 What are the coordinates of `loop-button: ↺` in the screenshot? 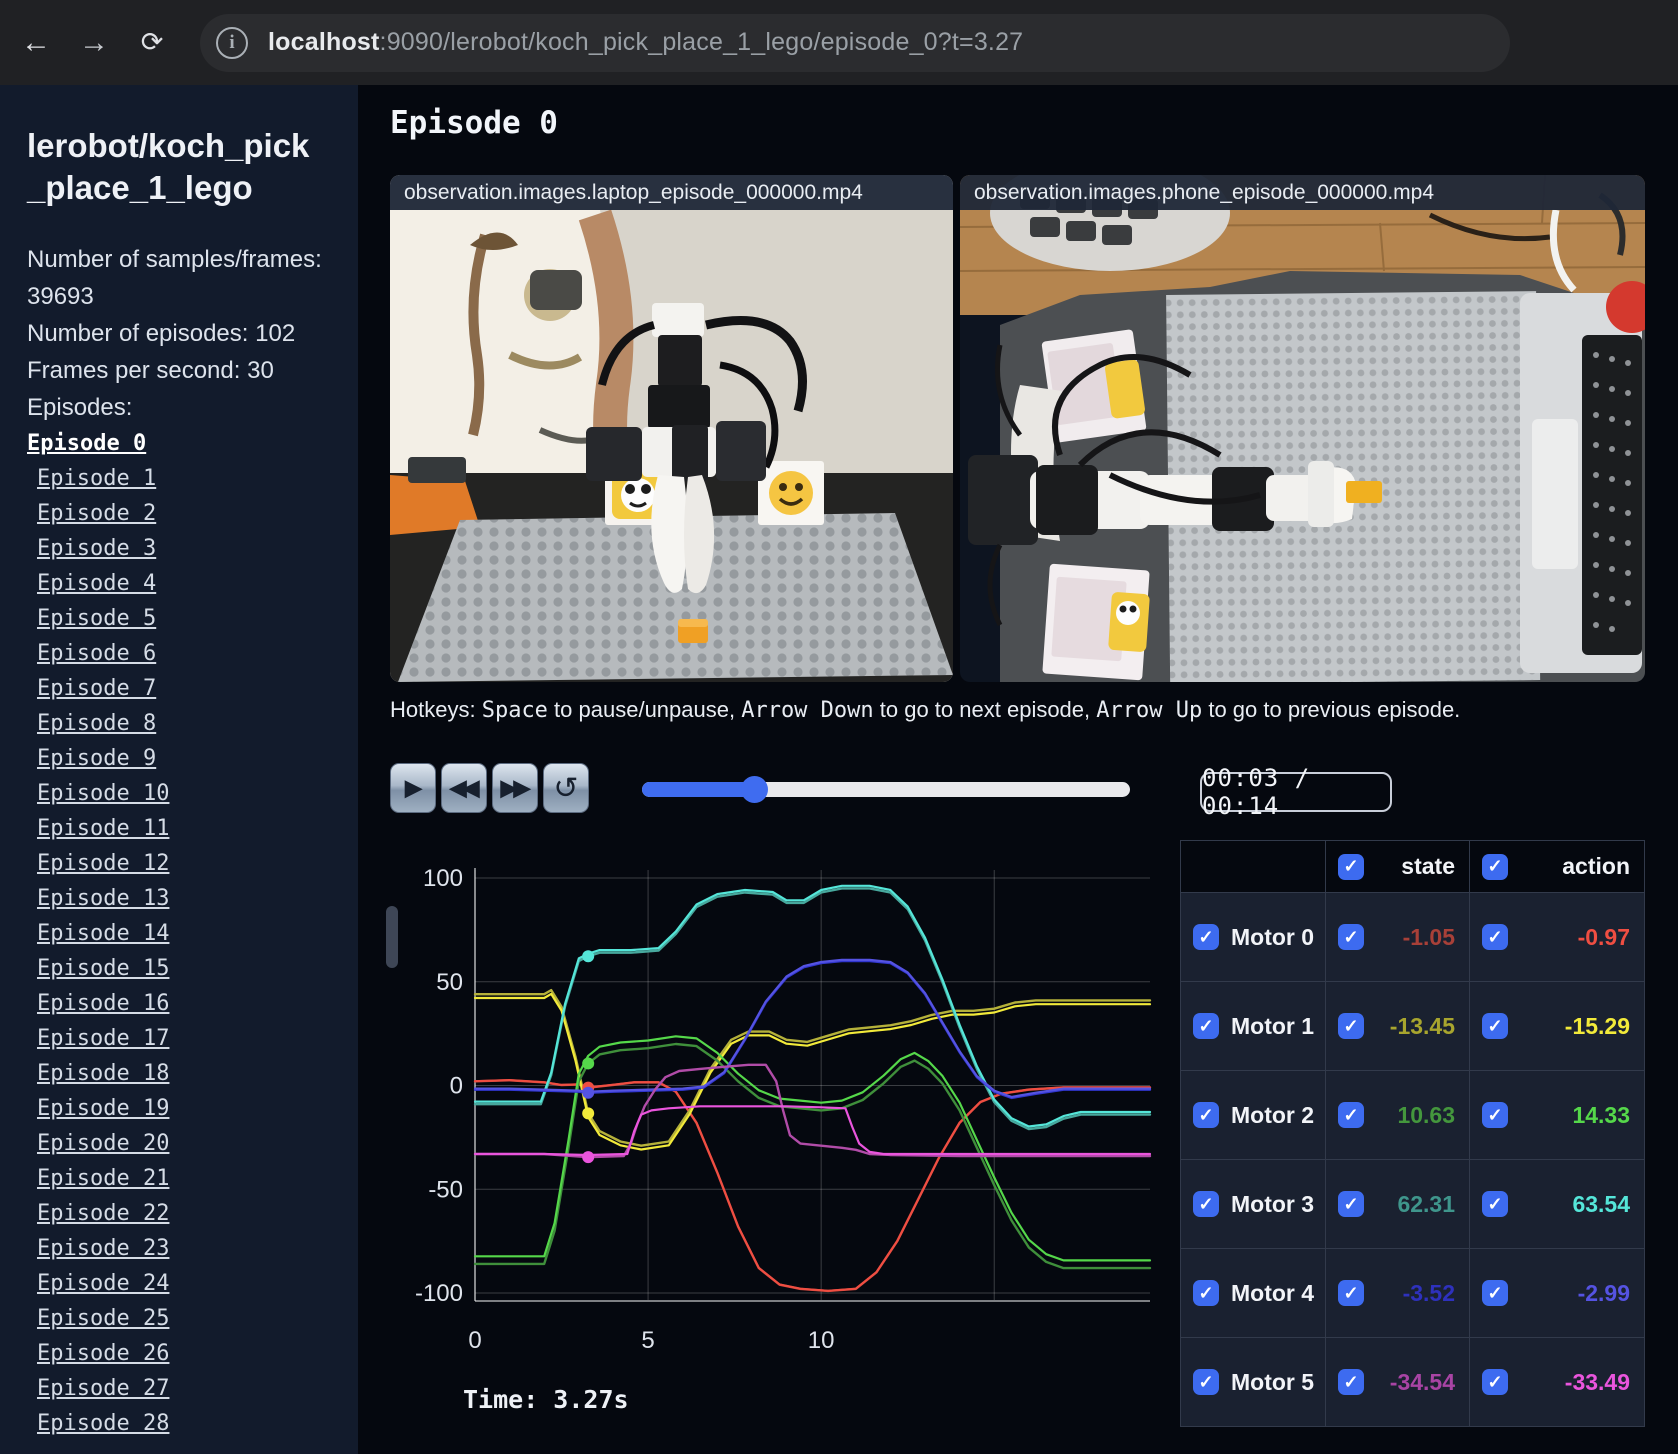 It's located at (566, 788).